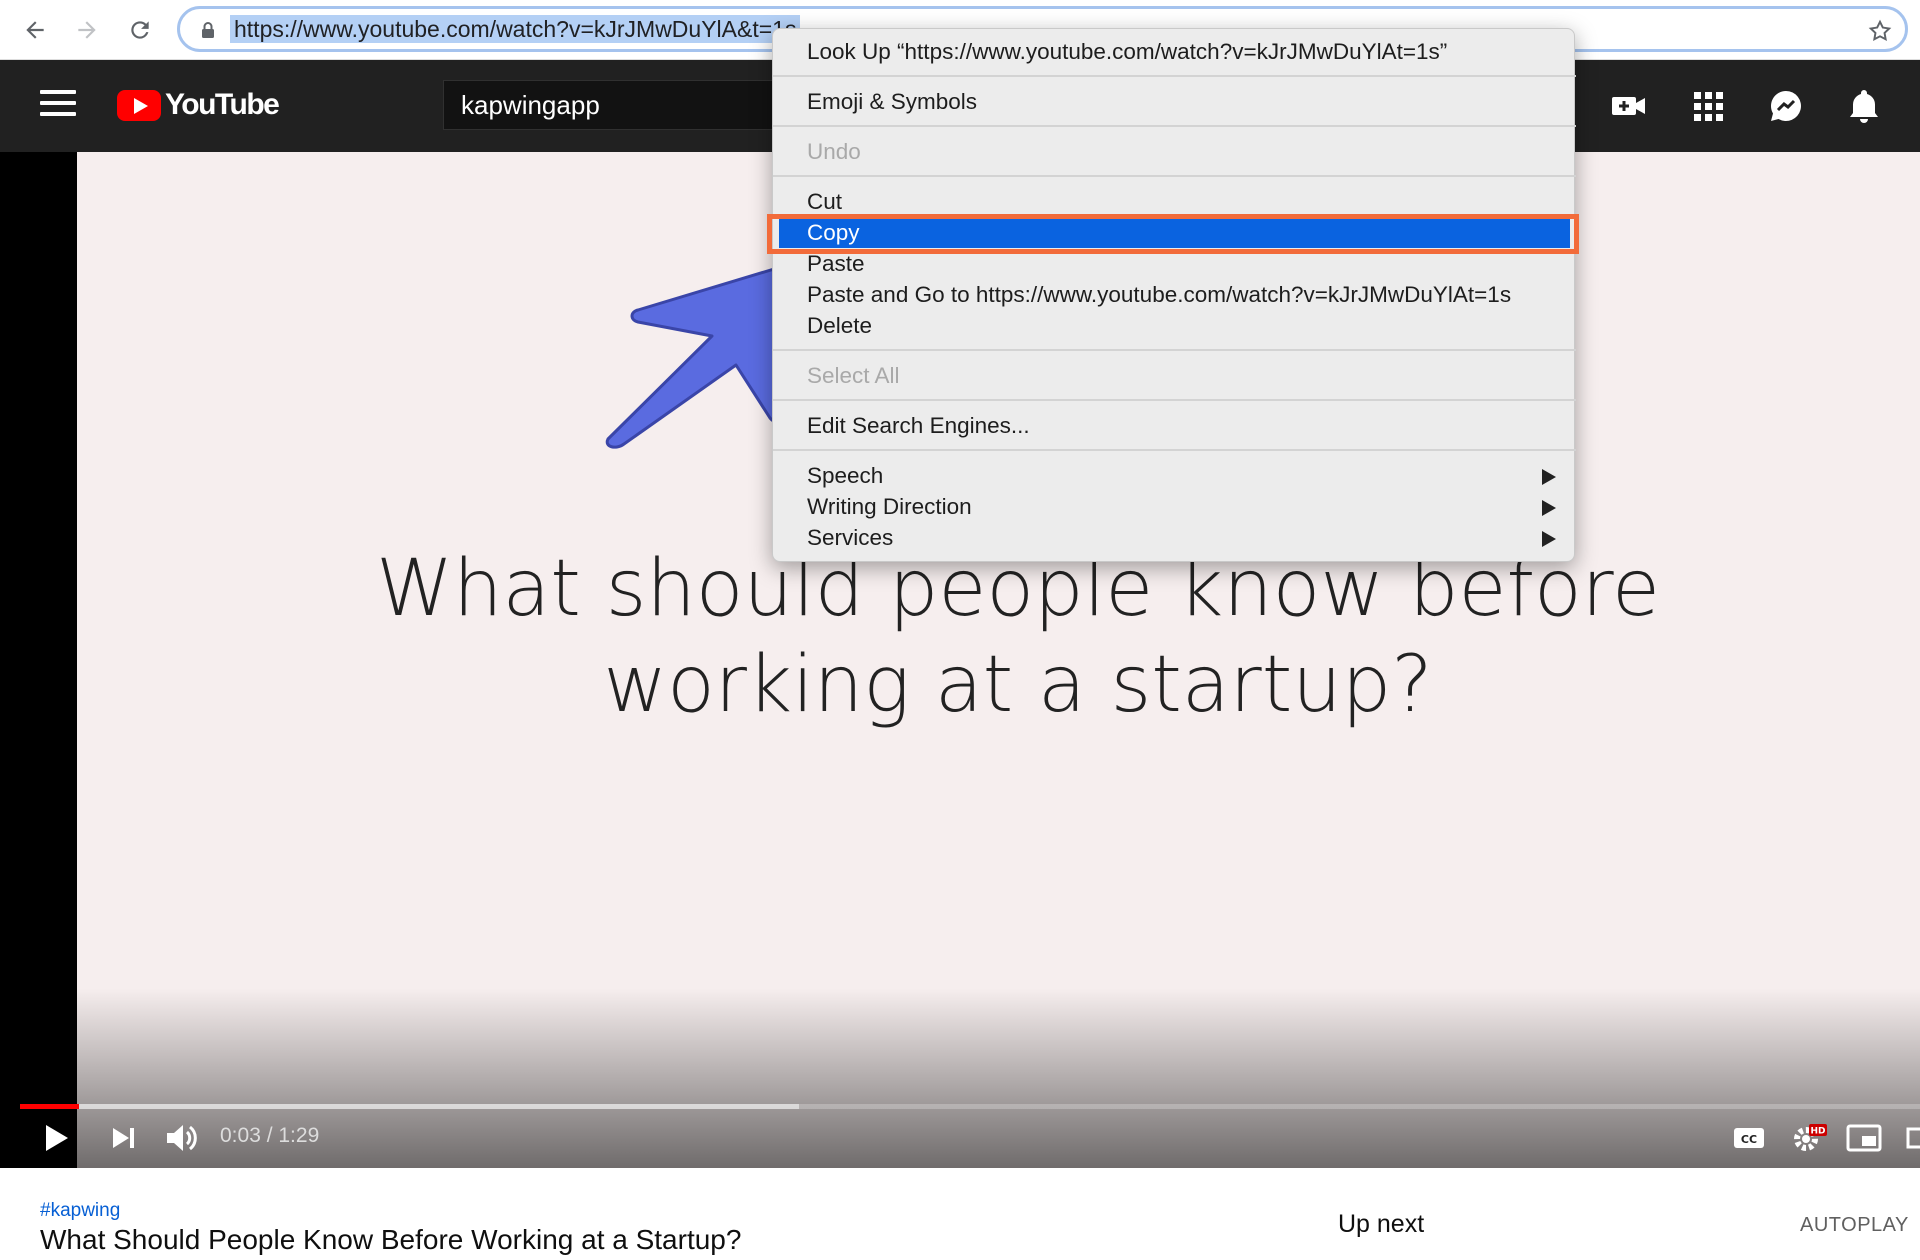  What do you see at coordinates (853, 375) in the screenshot?
I see `menu-item-select-all: Select All` at bounding box center [853, 375].